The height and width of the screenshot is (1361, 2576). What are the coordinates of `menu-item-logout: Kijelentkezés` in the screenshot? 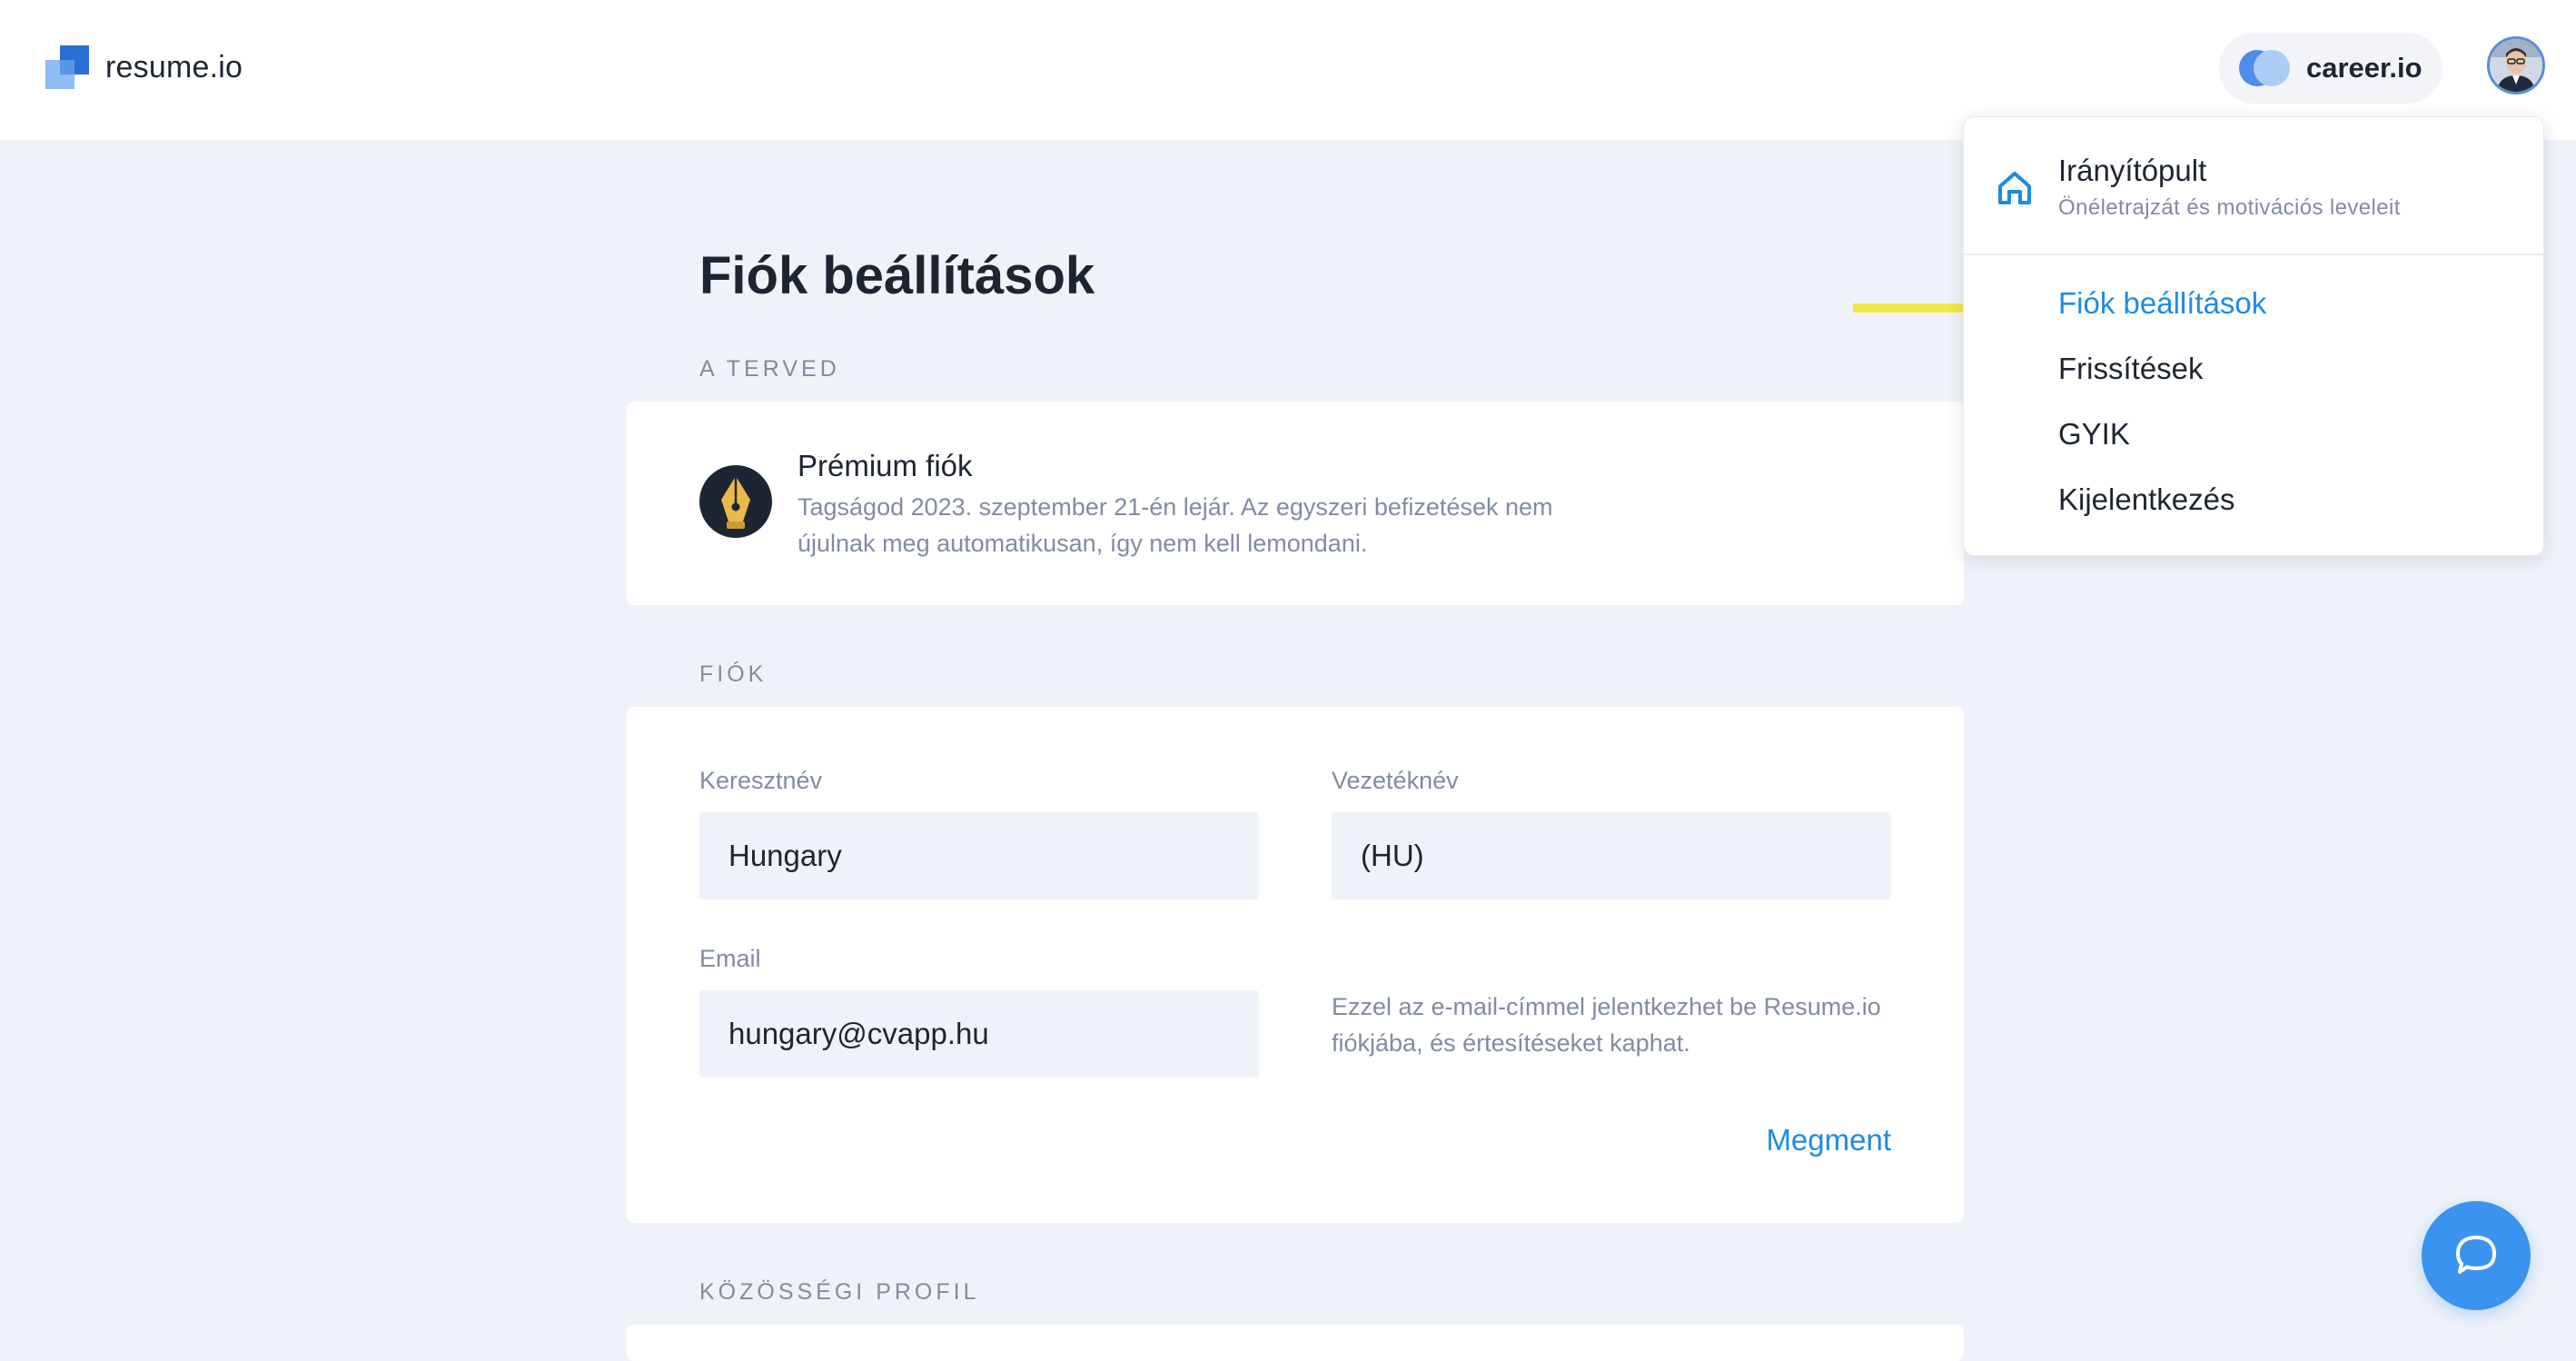 It's located at (2146, 499).